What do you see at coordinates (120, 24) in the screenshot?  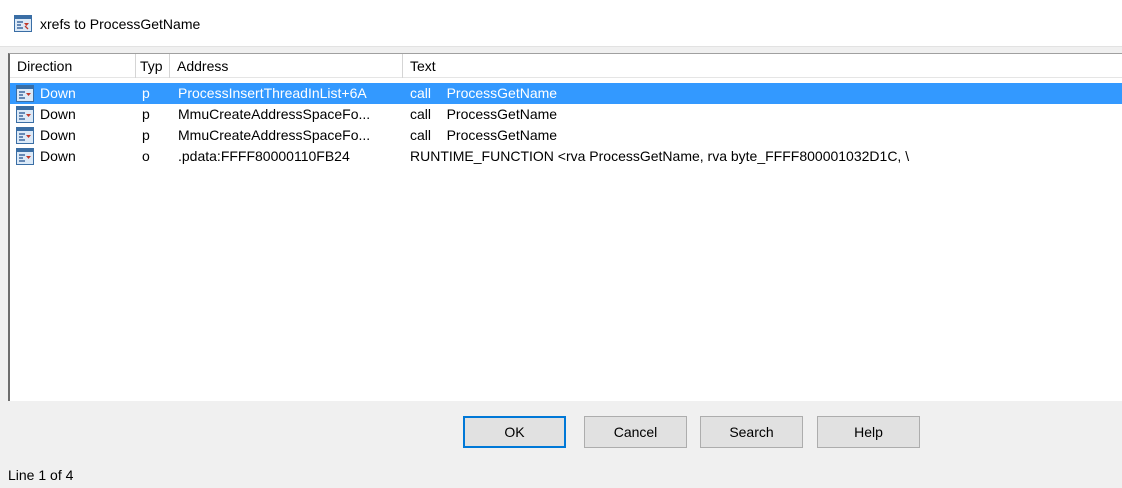 I see `window-title: xrefs to ProcessGetName` at bounding box center [120, 24].